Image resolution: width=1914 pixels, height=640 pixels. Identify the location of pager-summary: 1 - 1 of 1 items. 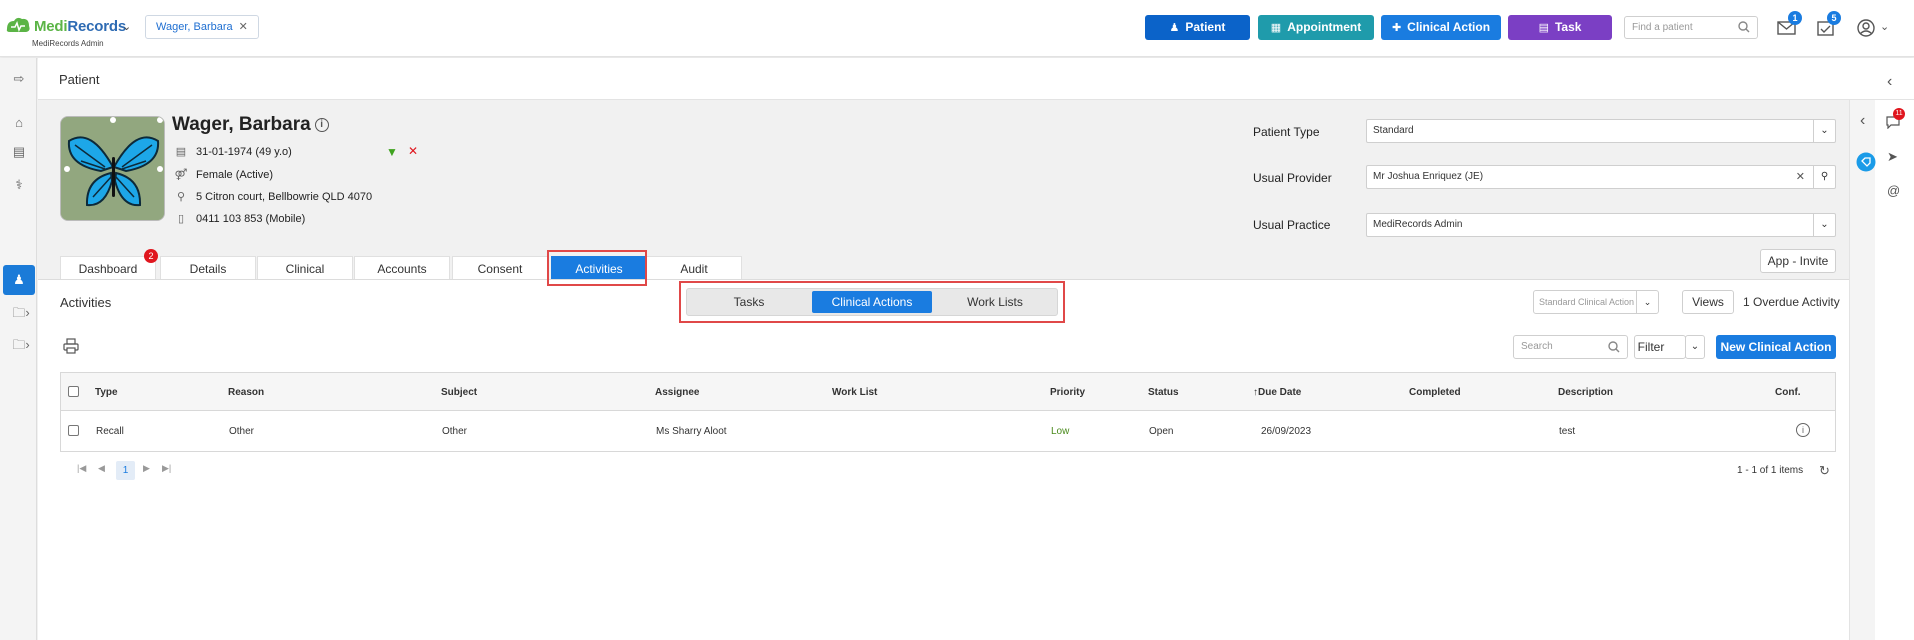
(1770, 470).